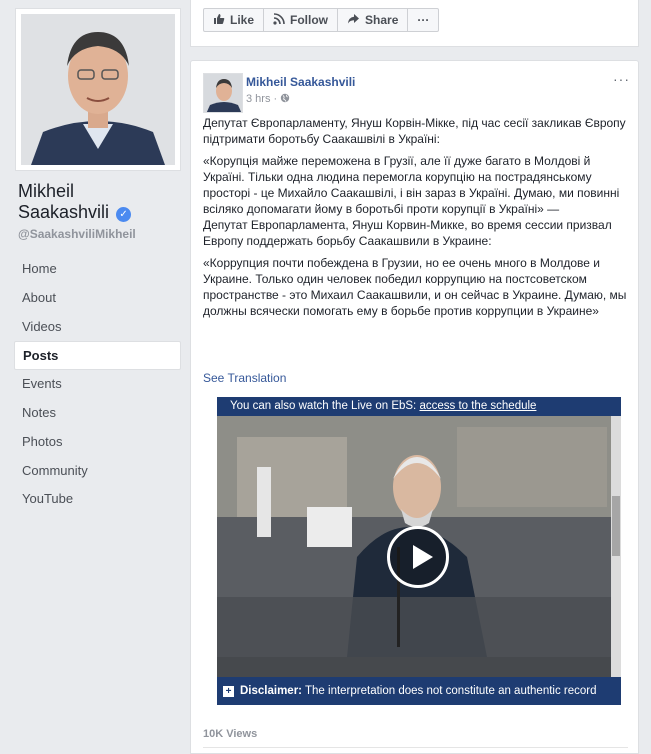  I want to click on nav-item-events: Events, so click(97, 384).